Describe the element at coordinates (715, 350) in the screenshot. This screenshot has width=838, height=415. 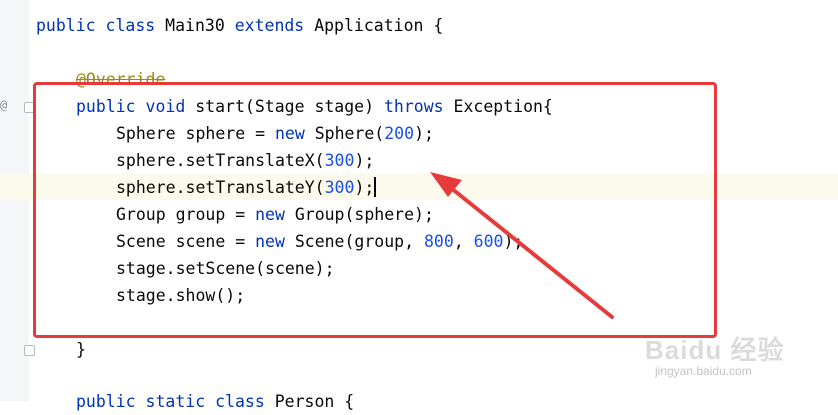
I see `baidu-watermark-logo: Baidu 经验` at that location.